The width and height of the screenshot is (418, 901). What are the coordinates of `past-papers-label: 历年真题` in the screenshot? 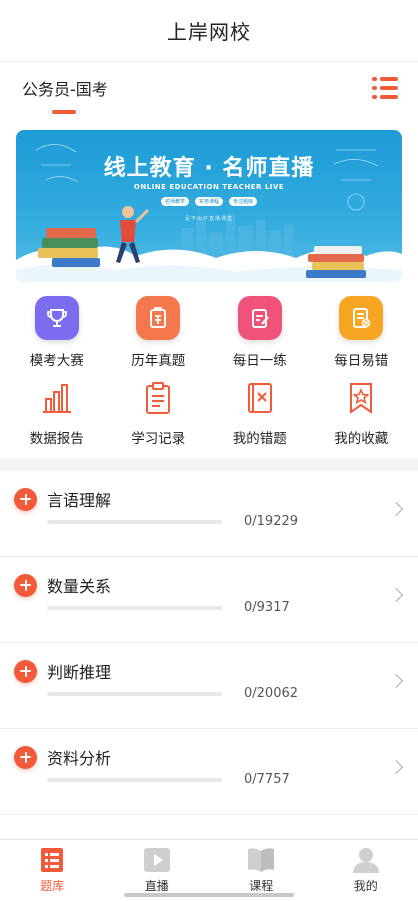 It's located at (158, 361).